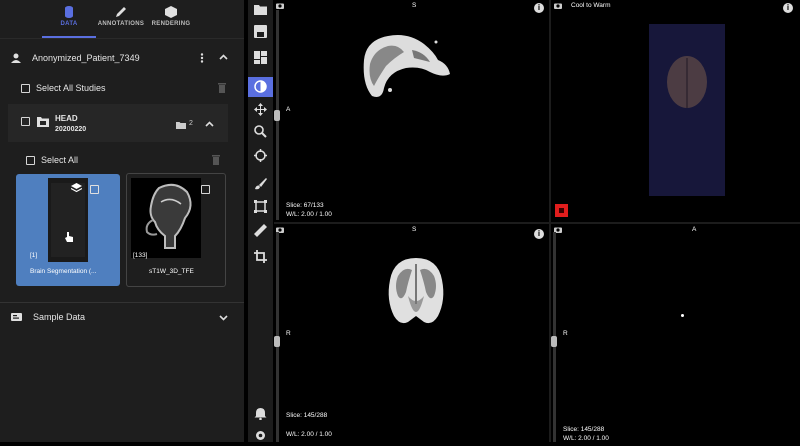  What do you see at coordinates (537, 223) in the screenshot?
I see `viewport-divider-horizontal` at bounding box center [537, 223].